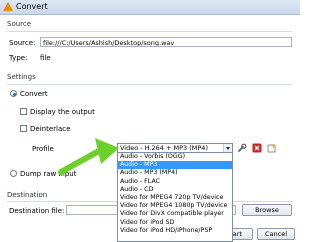  What do you see at coordinates (13, 173) in the screenshot?
I see `dump-raw-radio` at bounding box center [13, 173].